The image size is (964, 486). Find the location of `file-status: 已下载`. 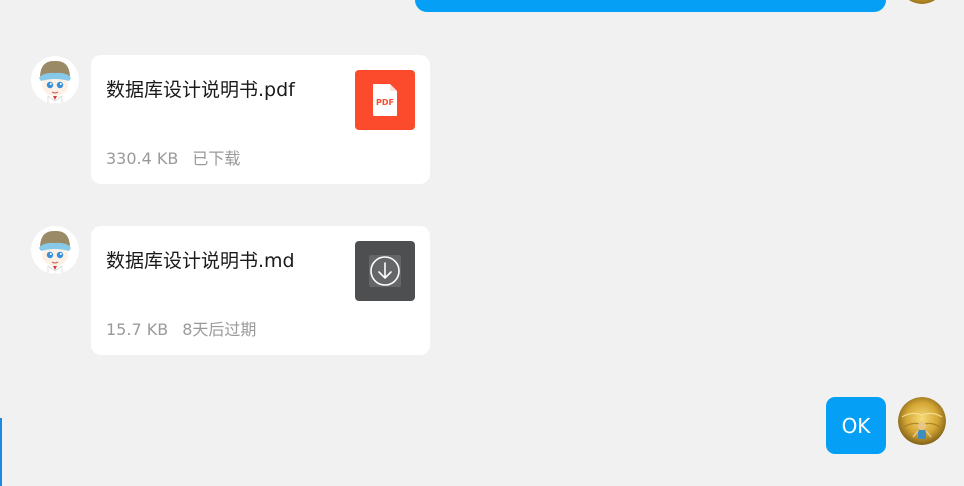

file-status: 已下载 is located at coordinates (216, 158).